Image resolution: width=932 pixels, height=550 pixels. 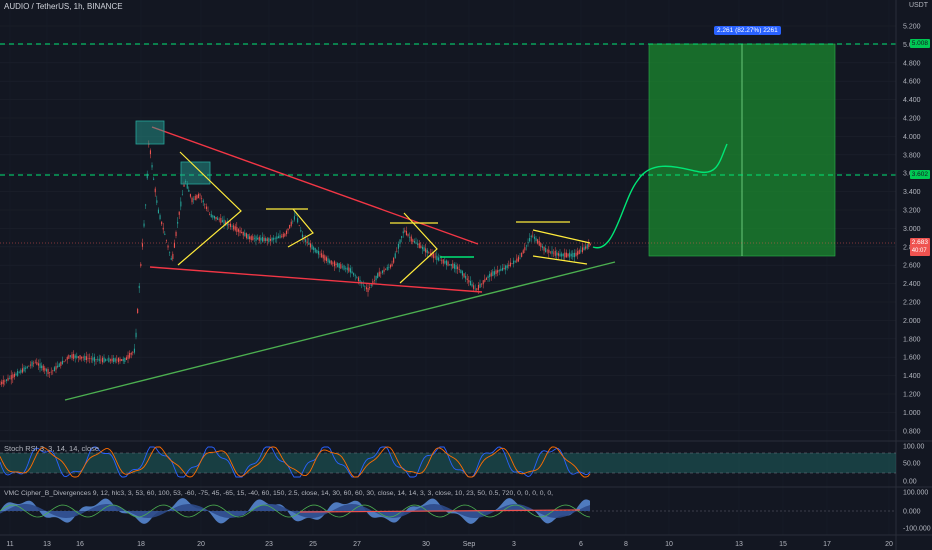 What do you see at coordinates (581, 544) in the screenshot?
I see `time-tick-label: 6` at bounding box center [581, 544].